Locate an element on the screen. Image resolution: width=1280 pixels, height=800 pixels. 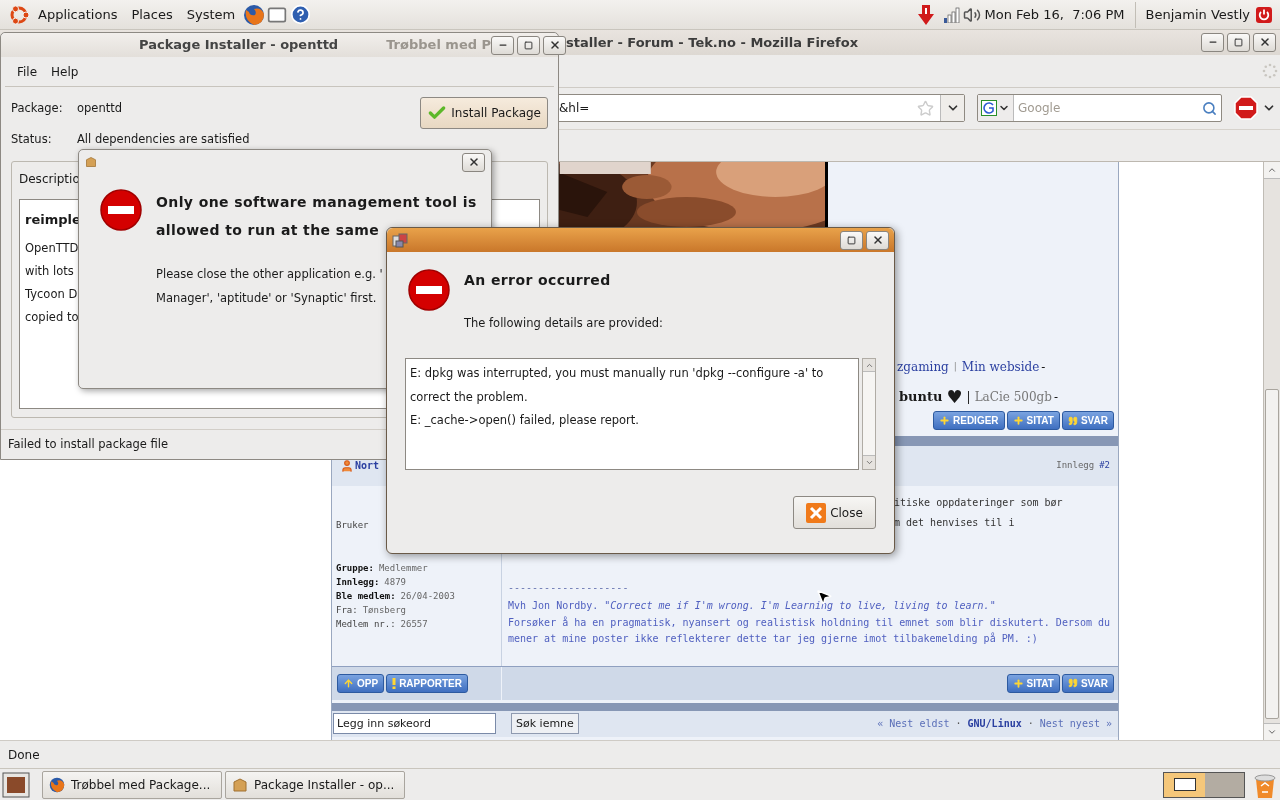
background-window-title: Trøbbel med P is located at coordinates (439, 45).